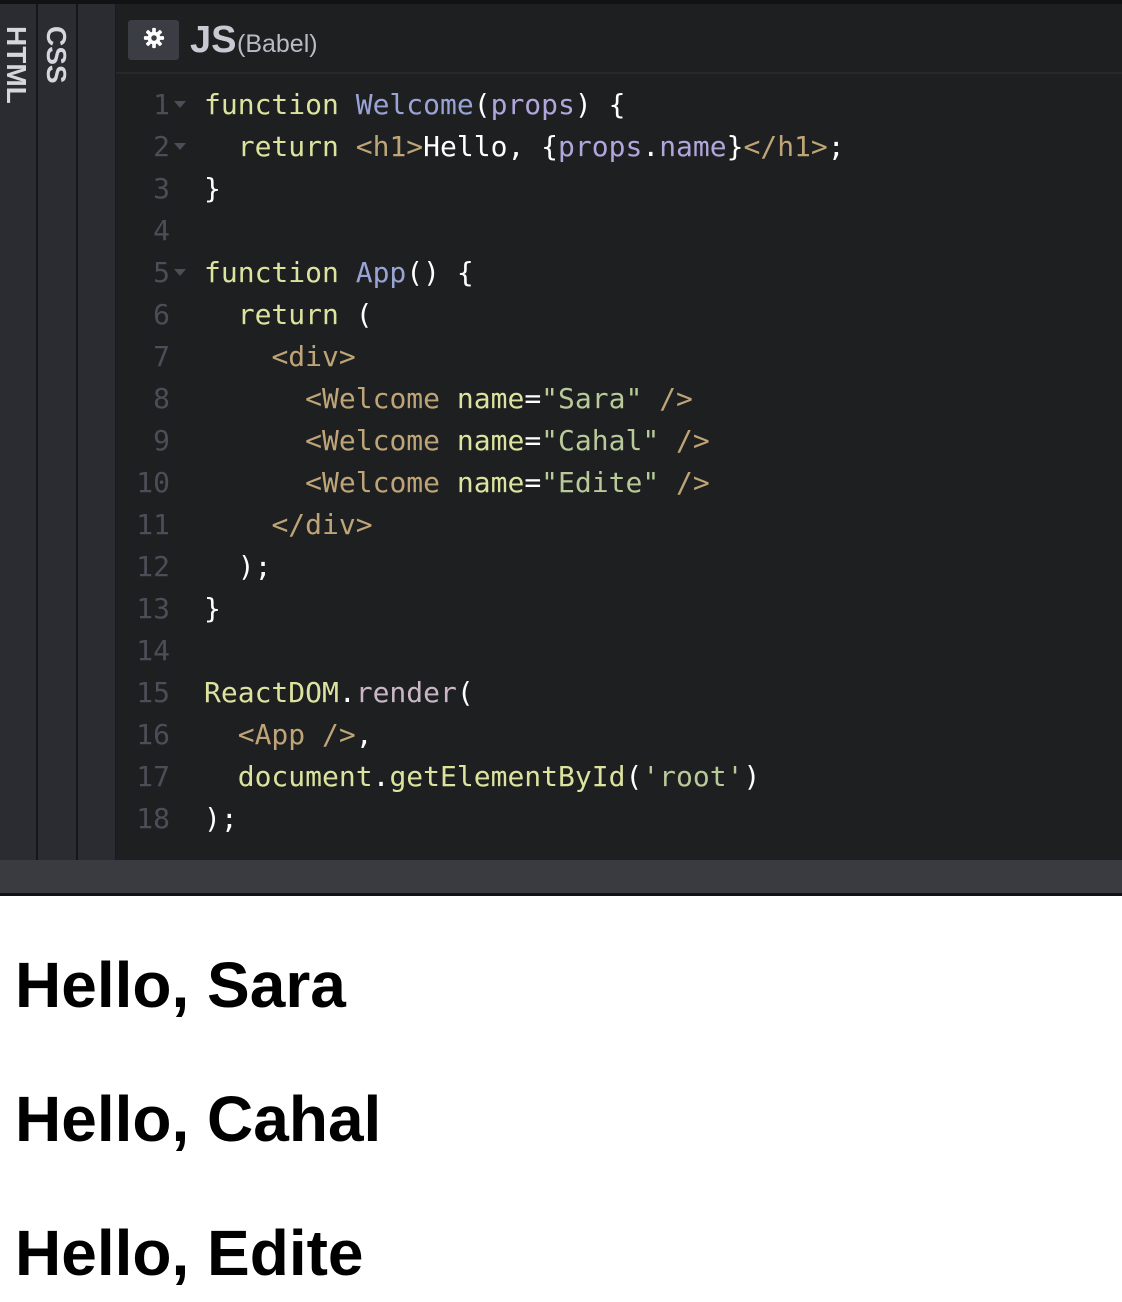 This screenshot has height=1302, width=1122. What do you see at coordinates (161, 230) in the screenshot?
I see `line-number: 4` at bounding box center [161, 230].